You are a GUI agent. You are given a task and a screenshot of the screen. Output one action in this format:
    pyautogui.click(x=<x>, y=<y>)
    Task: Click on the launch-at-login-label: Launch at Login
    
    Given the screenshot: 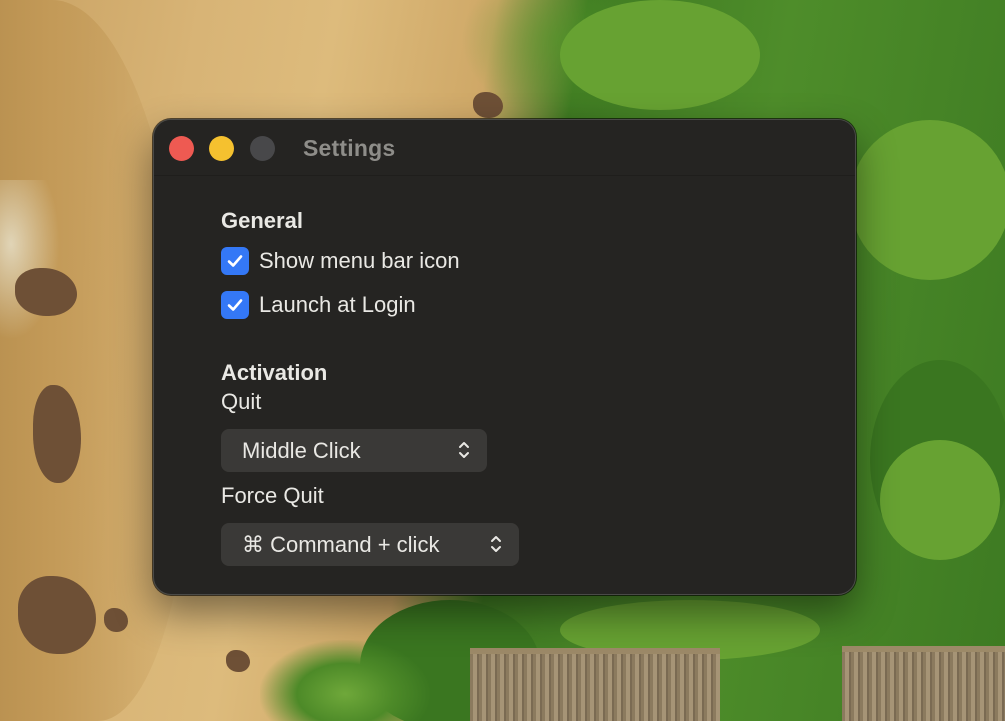 What is the action you would take?
    pyautogui.click(x=337, y=305)
    